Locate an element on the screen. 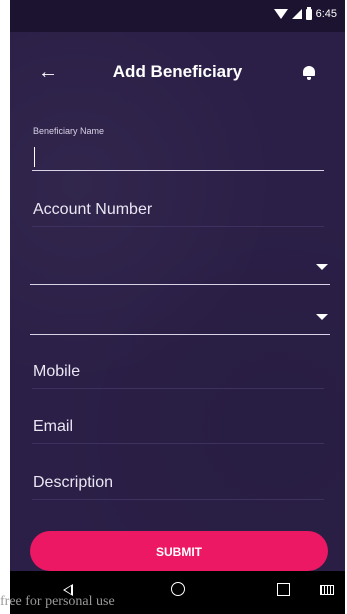  mobile-placeholder: Mobile is located at coordinates (57, 371).